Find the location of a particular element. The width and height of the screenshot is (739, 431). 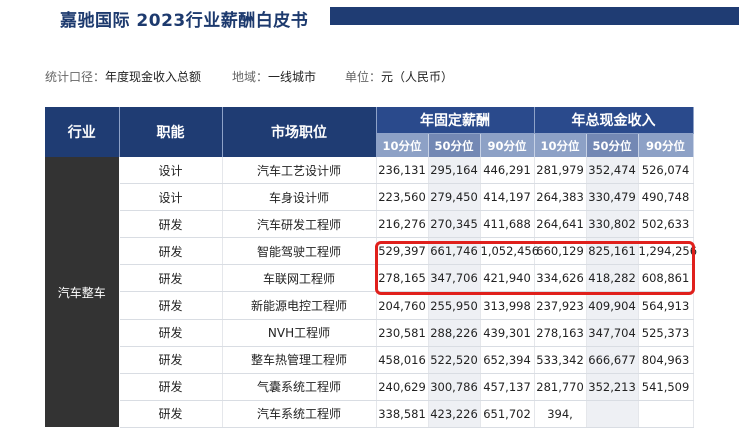

salary-value-cell: 414,197 is located at coordinates (507, 197).